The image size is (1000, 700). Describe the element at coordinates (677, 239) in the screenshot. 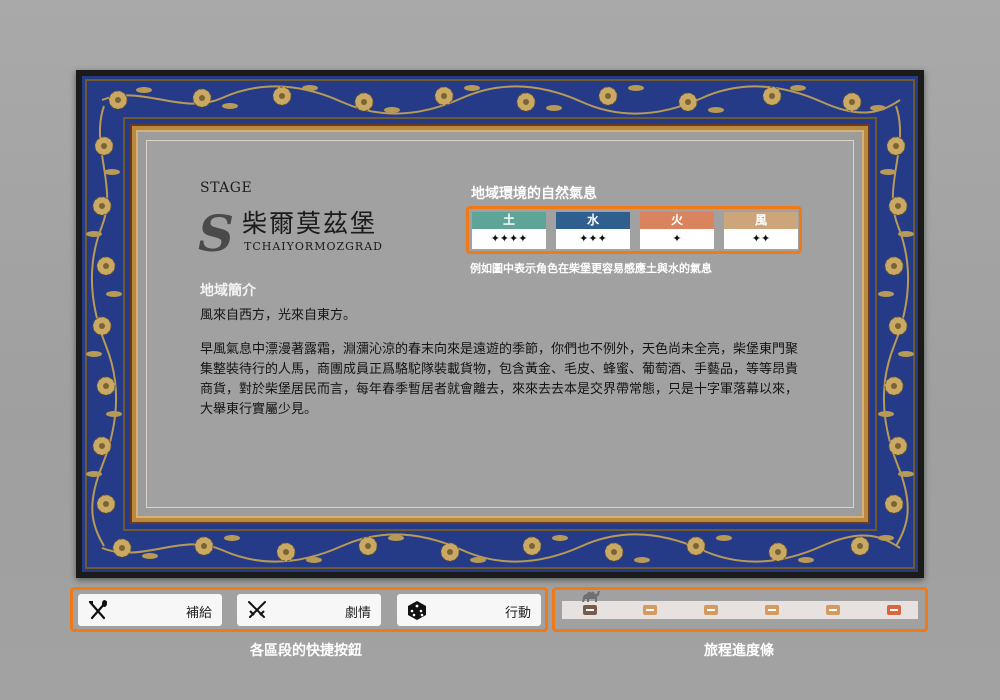

I see `element-fire-stars: ✦` at that location.